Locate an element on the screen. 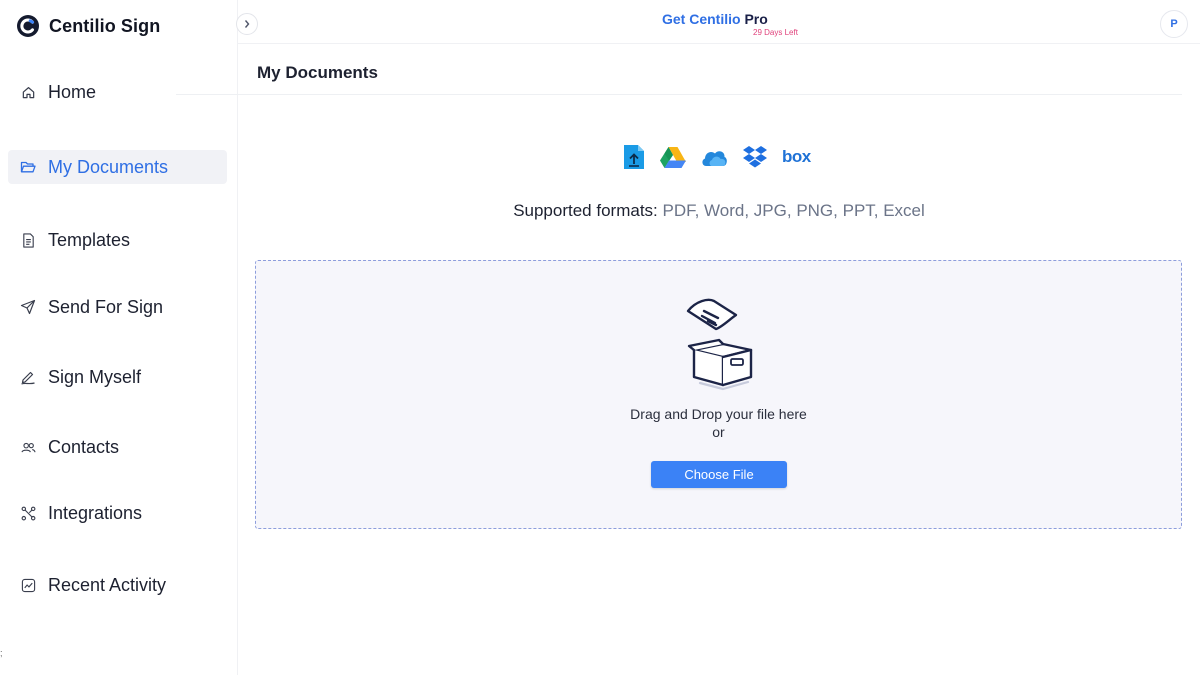 This screenshot has height=675, width=1200. brand: Centilio Sign is located at coordinates (88, 26).